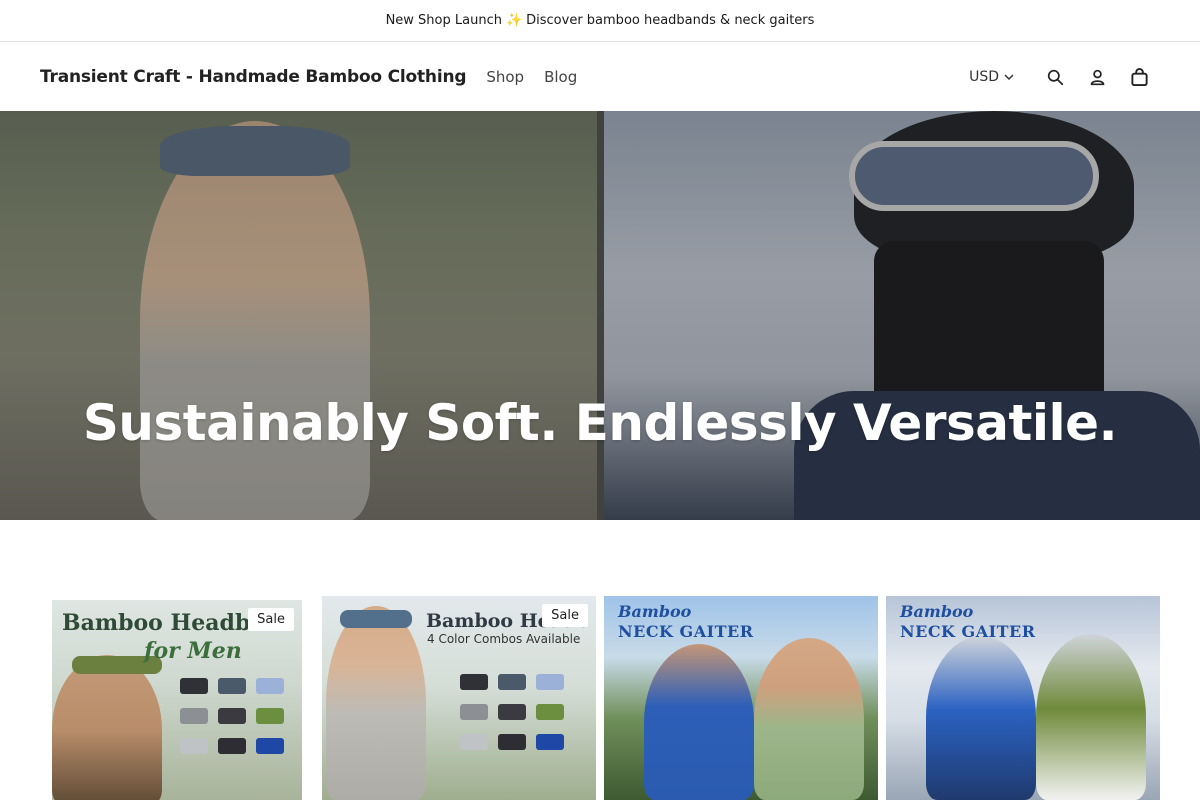 The width and height of the screenshot is (1200, 800). What do you see at coordinates (984, 77) in the screenshot?
I see `currency-label: USD` at bounding box center [984, 77].